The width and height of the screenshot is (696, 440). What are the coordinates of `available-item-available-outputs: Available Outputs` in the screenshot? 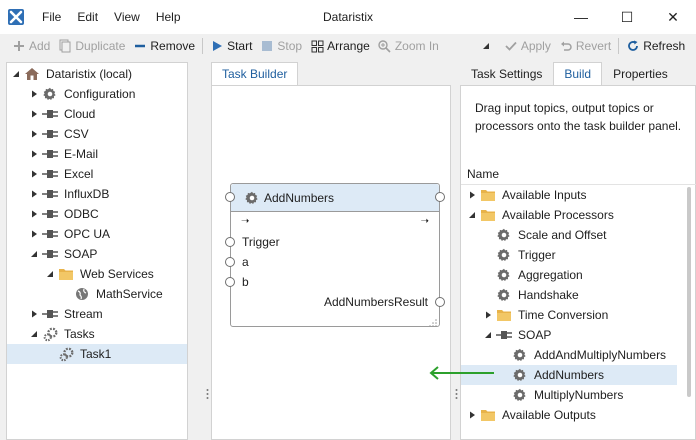 It's located at (578, 415).